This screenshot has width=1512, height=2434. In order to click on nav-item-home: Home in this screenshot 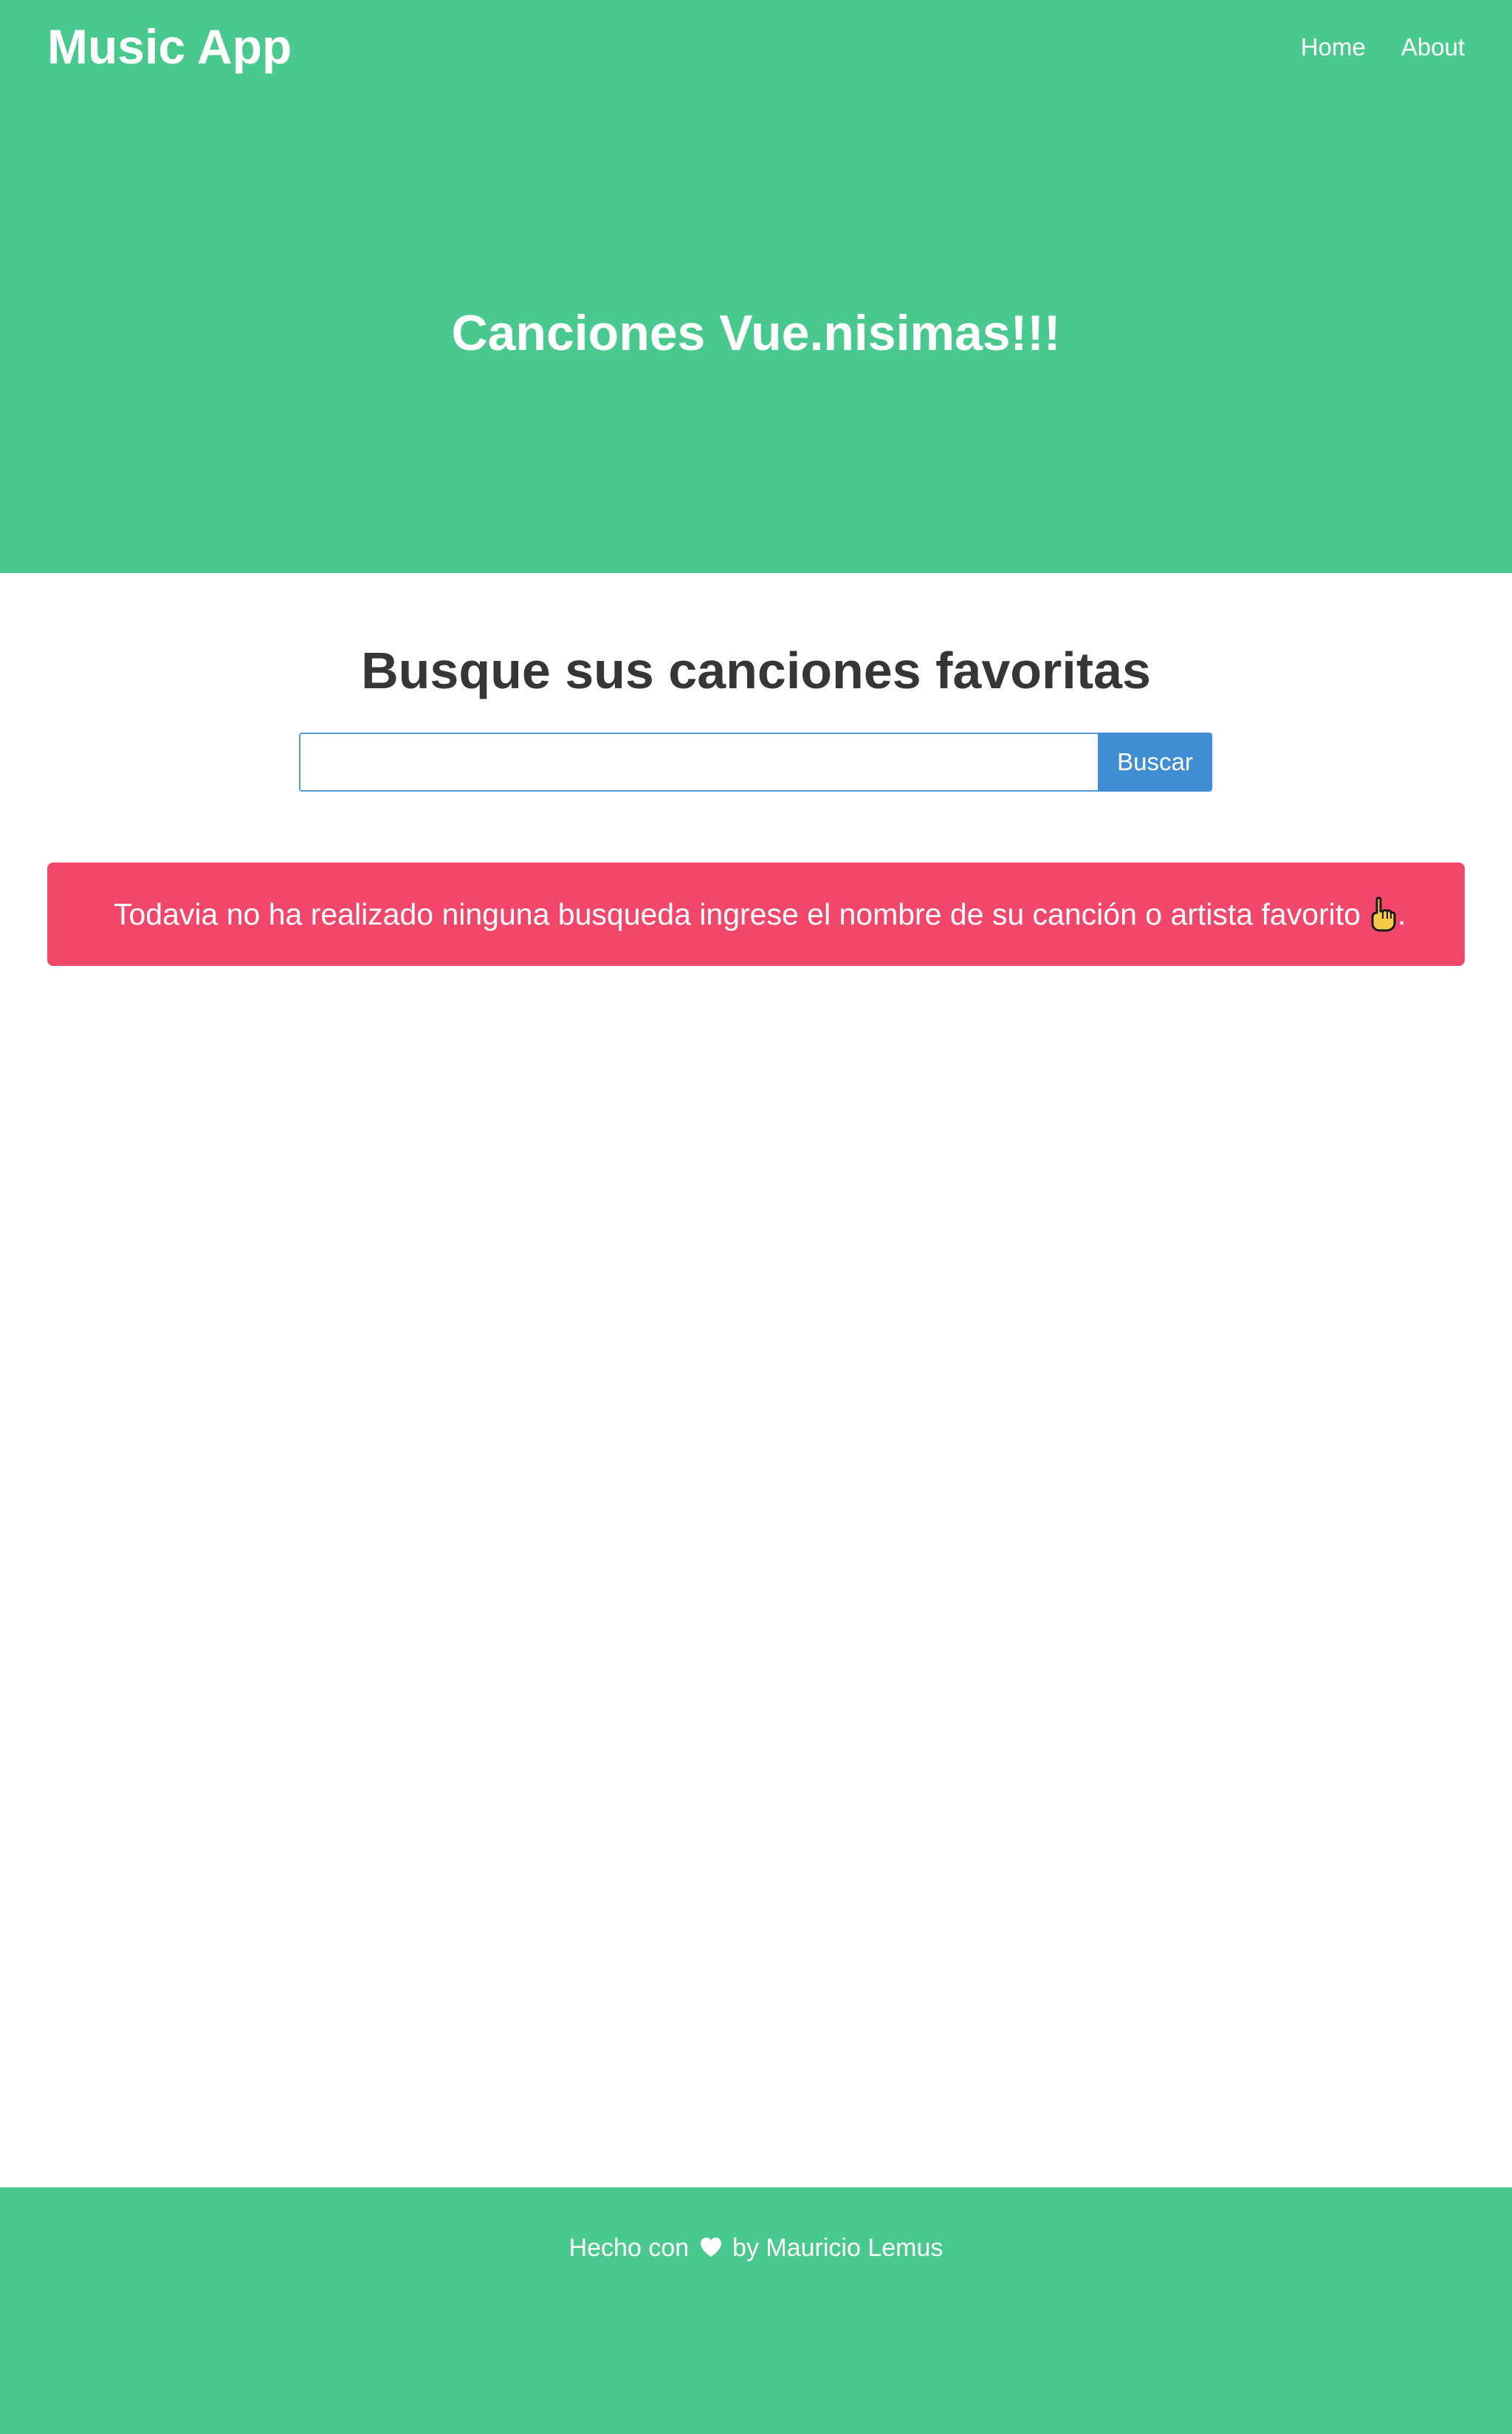, I will do `click(1333, 47)`.